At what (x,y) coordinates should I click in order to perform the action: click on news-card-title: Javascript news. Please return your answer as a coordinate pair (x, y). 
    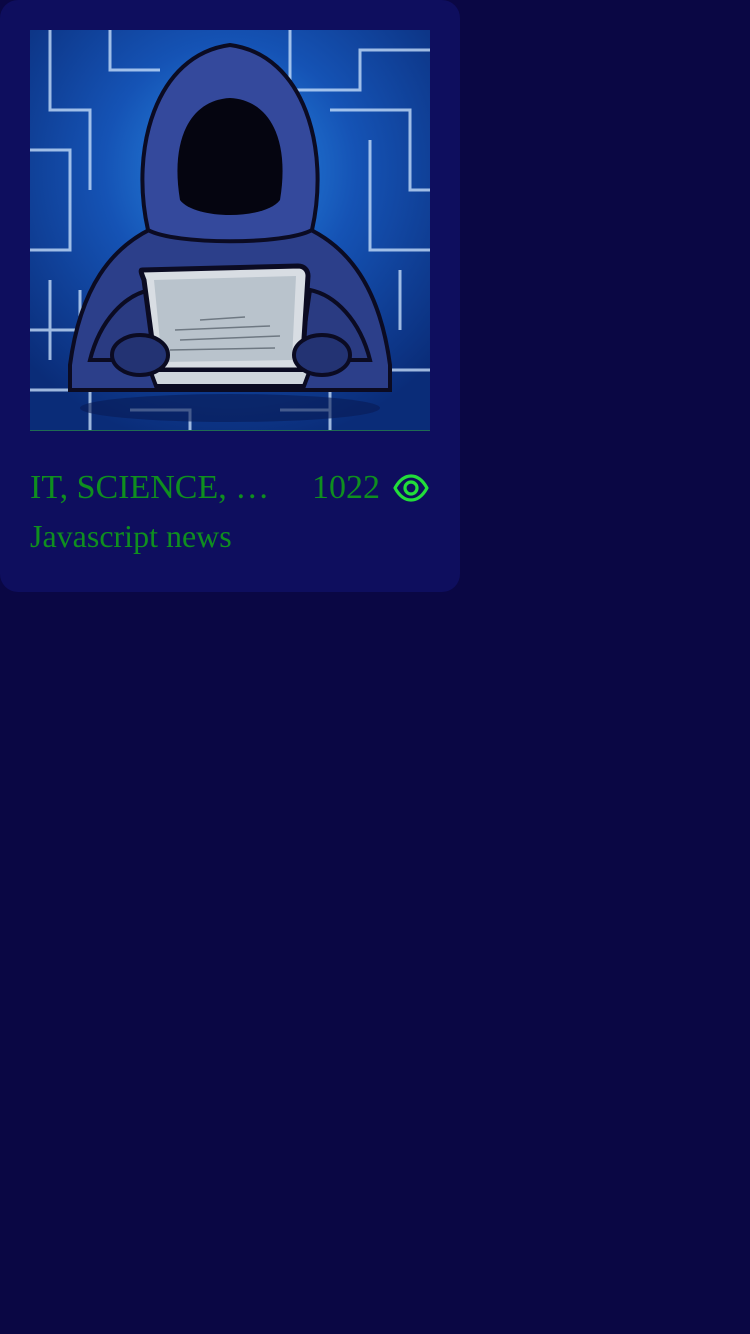
    Looking at the image, I should click on (131, 536).